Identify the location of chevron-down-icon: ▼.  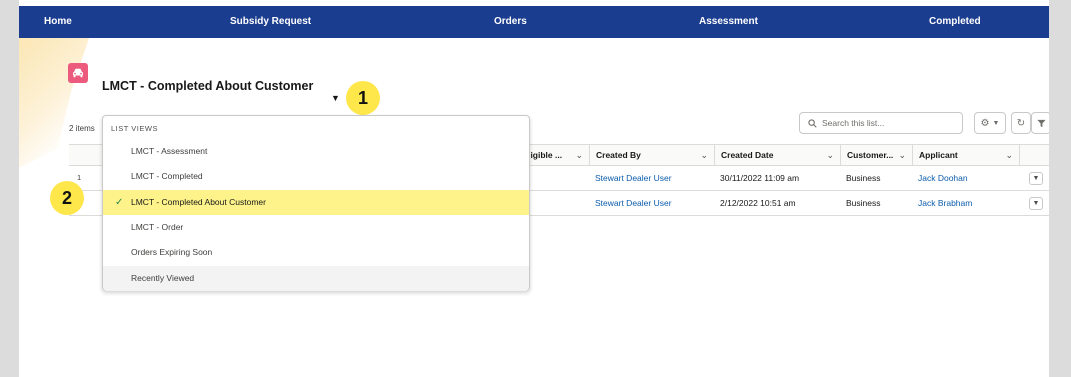
(996, 123).